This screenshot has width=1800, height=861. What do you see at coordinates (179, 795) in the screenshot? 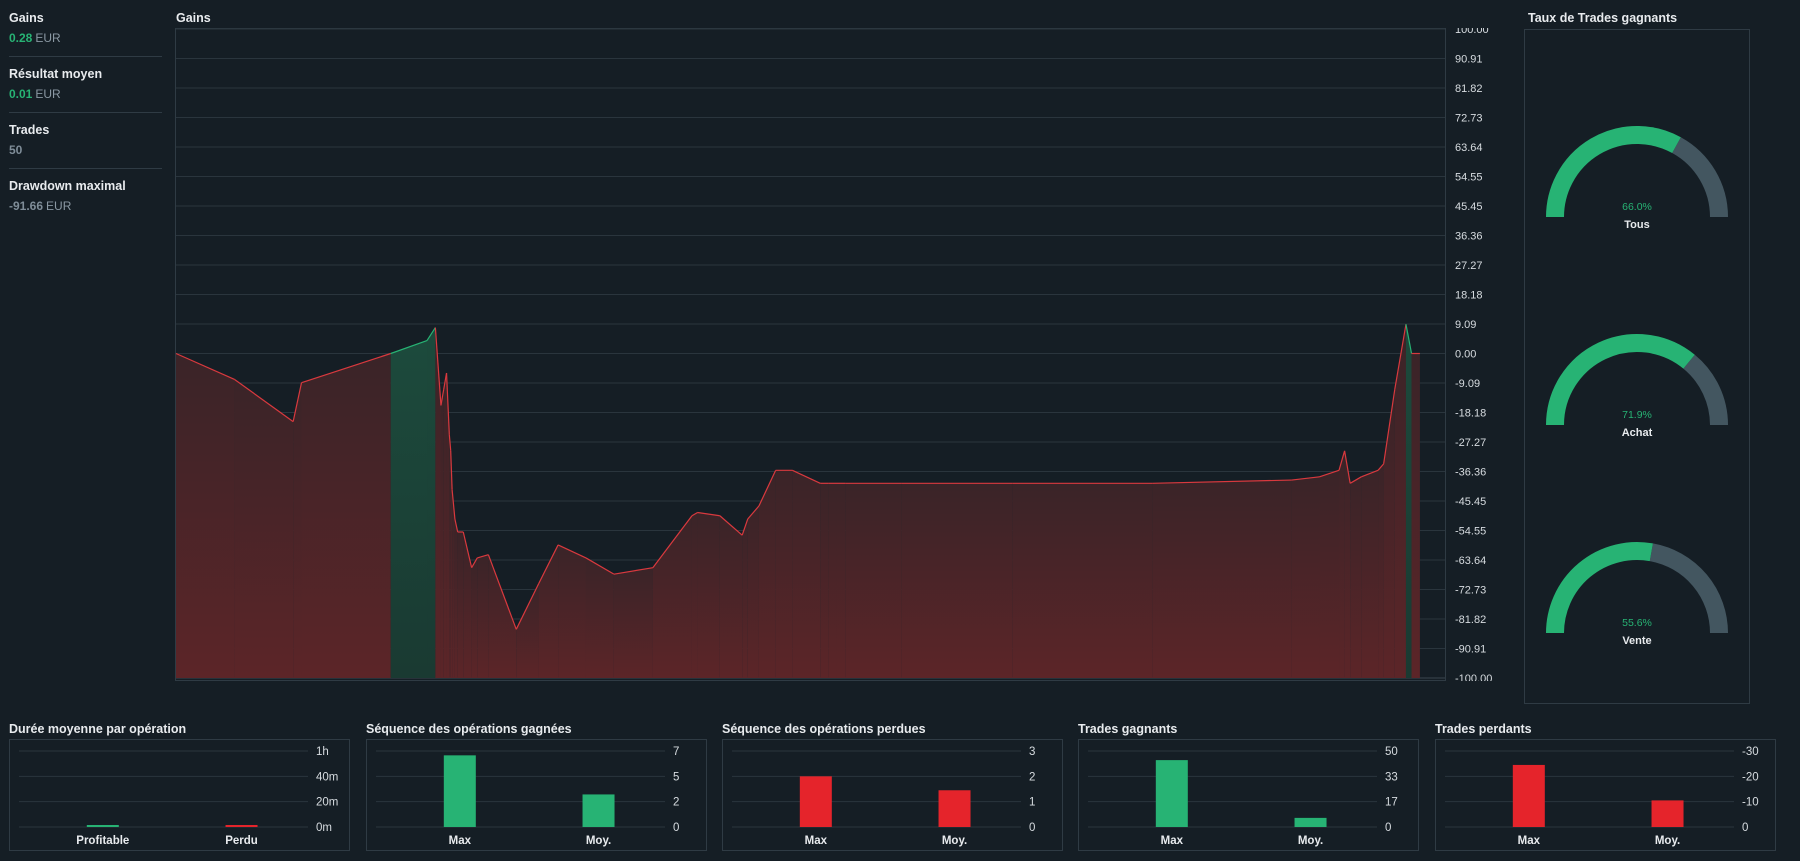
I see `bar-chart: 1h 40m 20m 0m Profitable Perdu` at bounding box center [179, 795].